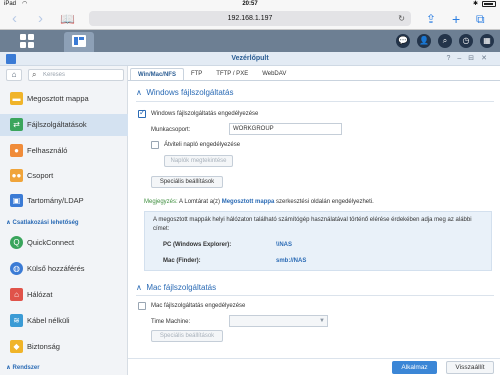  Describe the element at coordinates (45, 223) in the screenshot. I see `section-label: Csatlakozási lehetőség` at that location.